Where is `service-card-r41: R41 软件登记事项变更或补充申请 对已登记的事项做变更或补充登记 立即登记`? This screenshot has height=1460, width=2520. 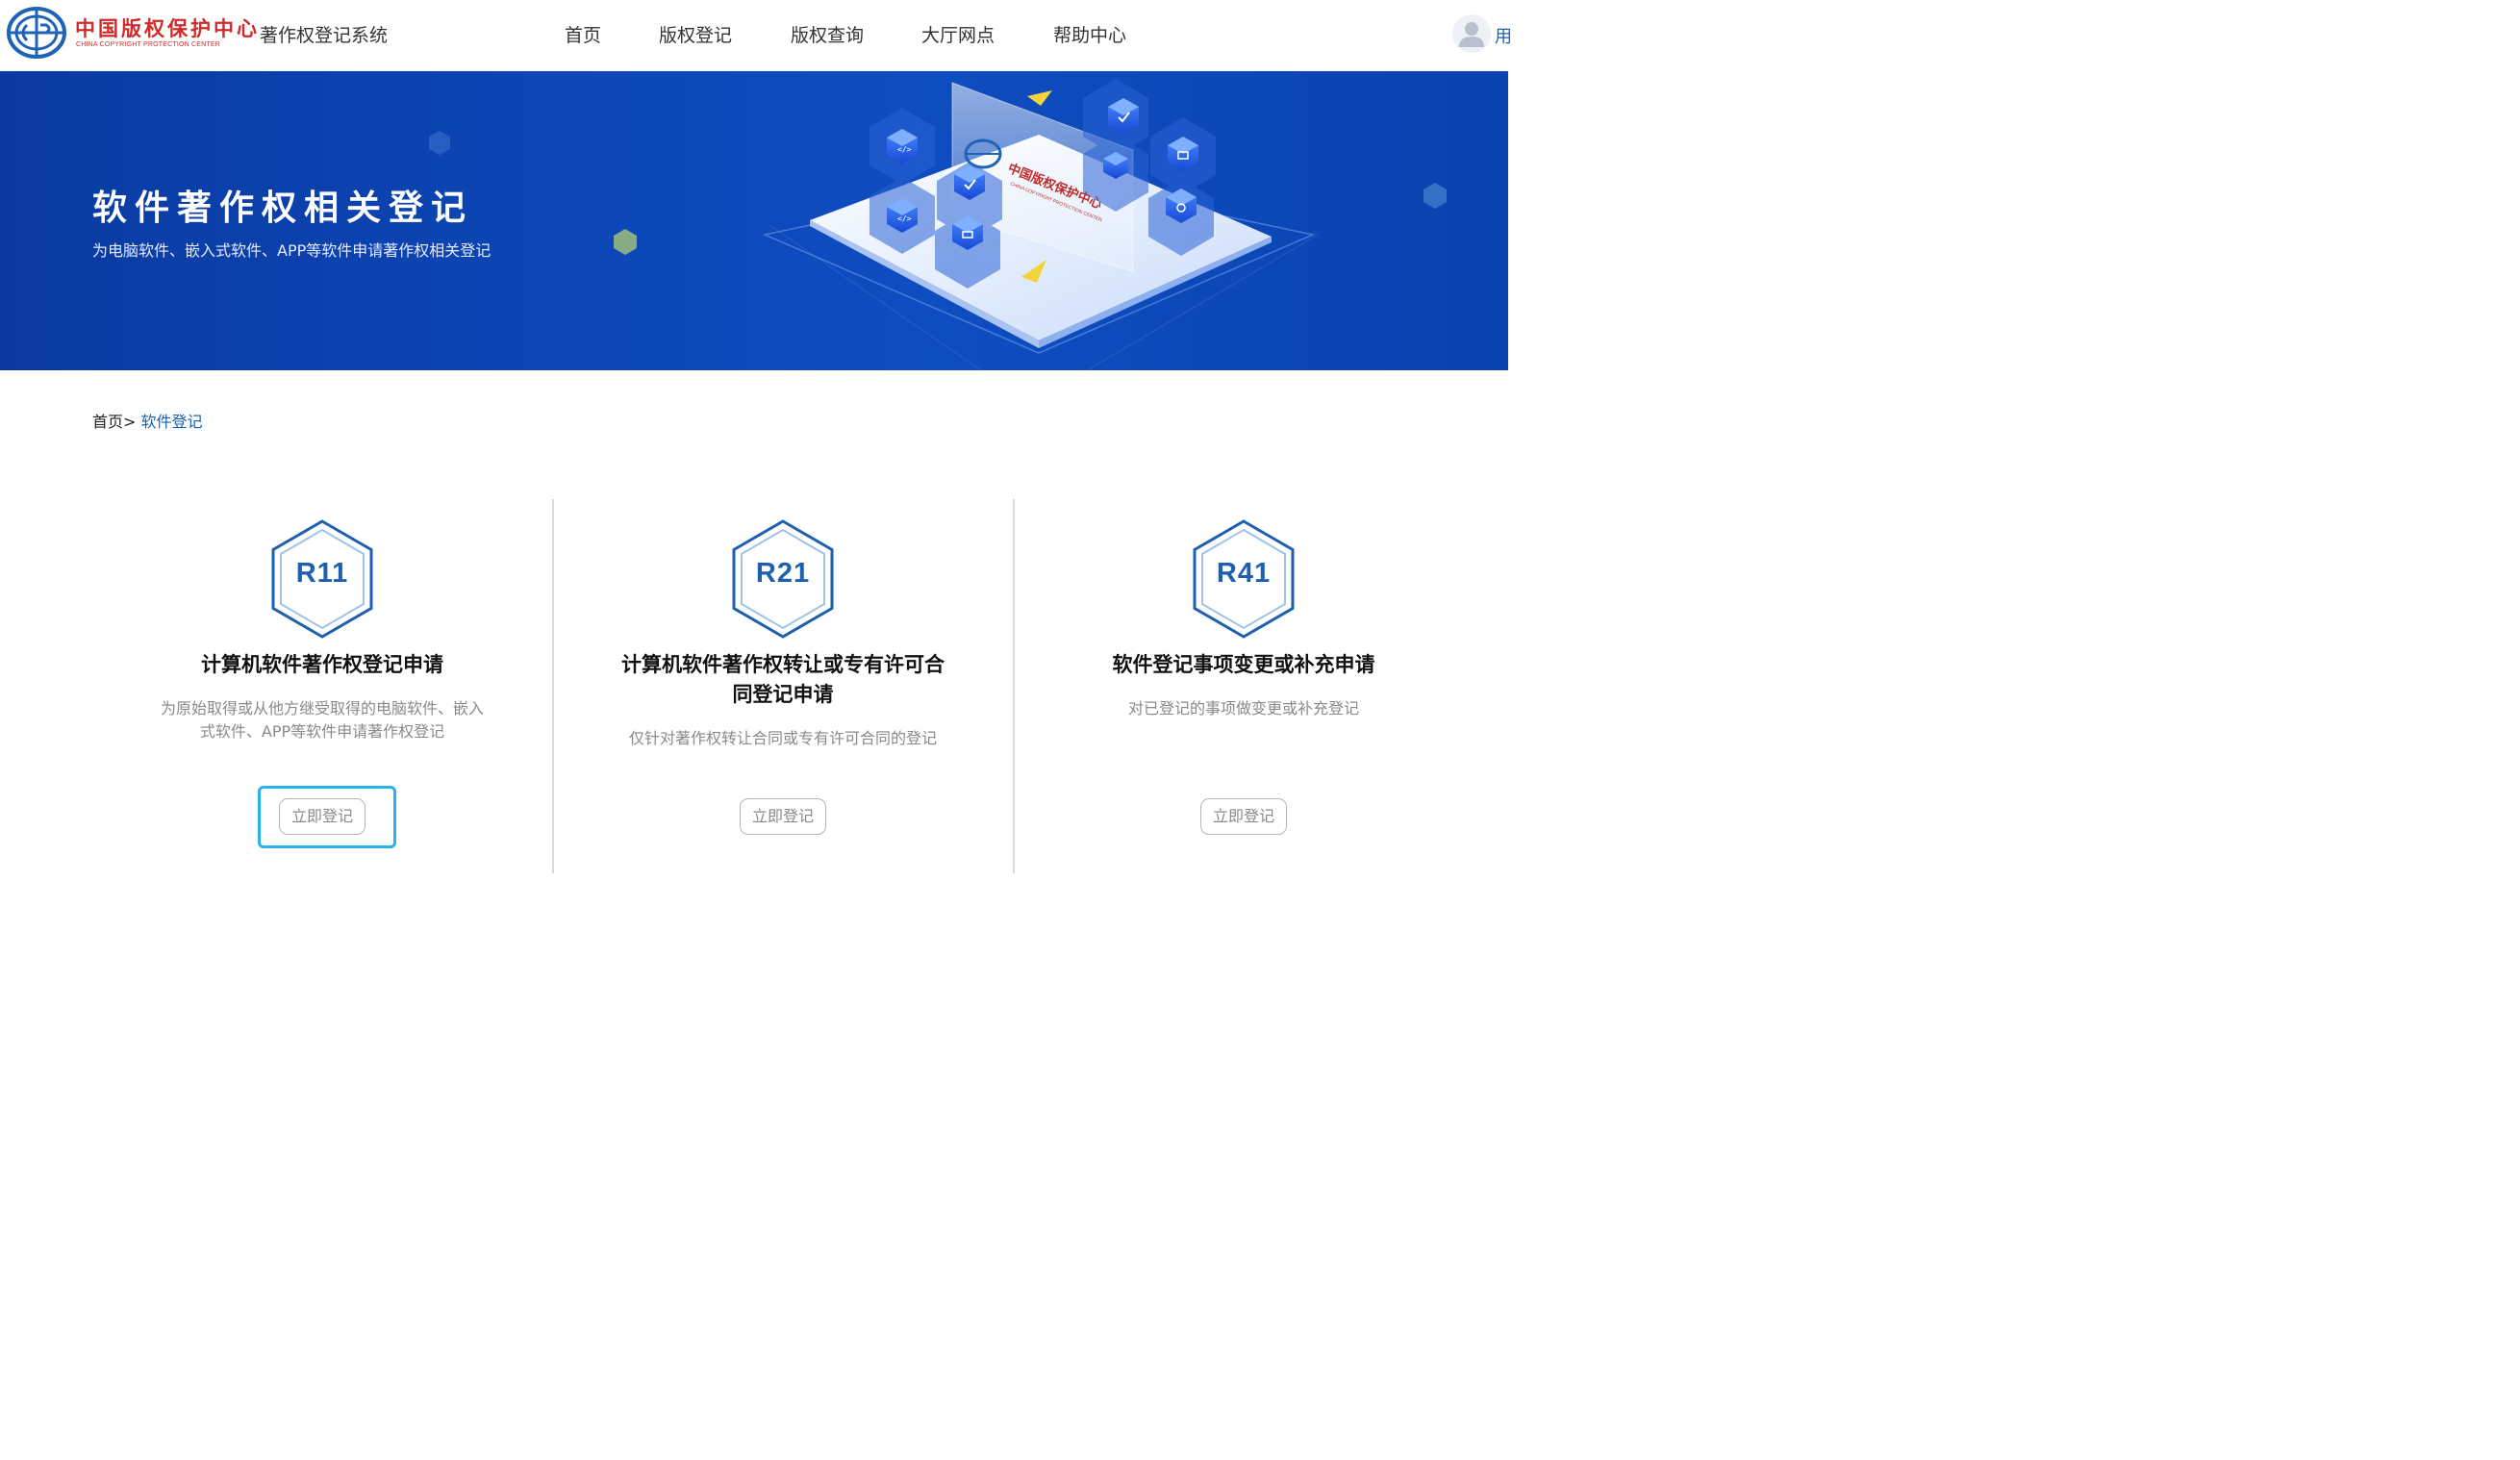
service-card-r41: R41 软件登记事项变更或补充申请 对已登记的事项做变更或补充登记 立即登记 is located at coordinates (1244, 696).